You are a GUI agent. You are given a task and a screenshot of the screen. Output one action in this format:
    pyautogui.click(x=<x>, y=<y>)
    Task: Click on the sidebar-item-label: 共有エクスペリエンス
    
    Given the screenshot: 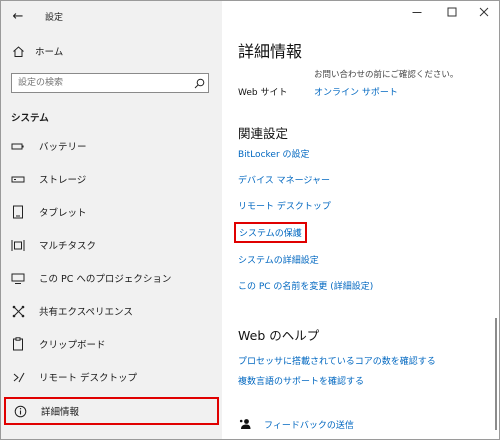 What is the action you would take?
    pyautogui.click(x=86, y=312)
    